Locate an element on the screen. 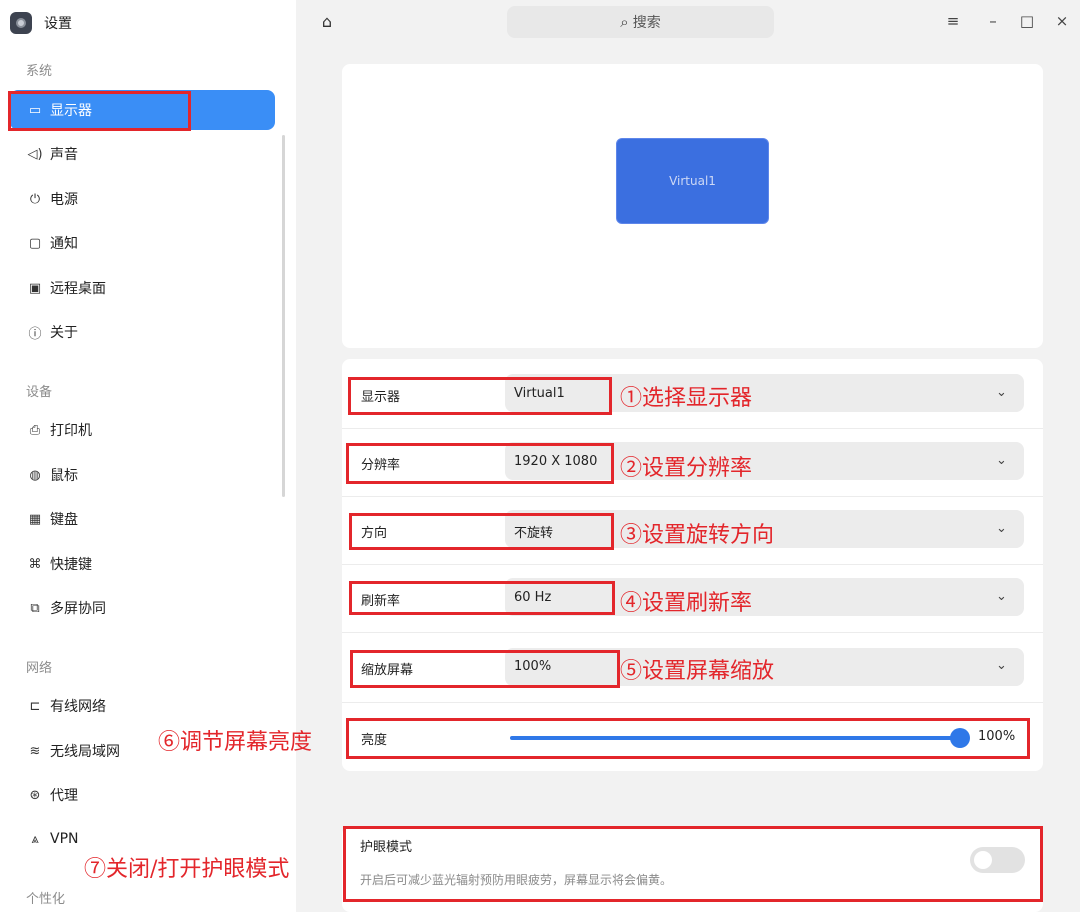  proxy-icon: ⊛ is located at coordinates (35, 795).